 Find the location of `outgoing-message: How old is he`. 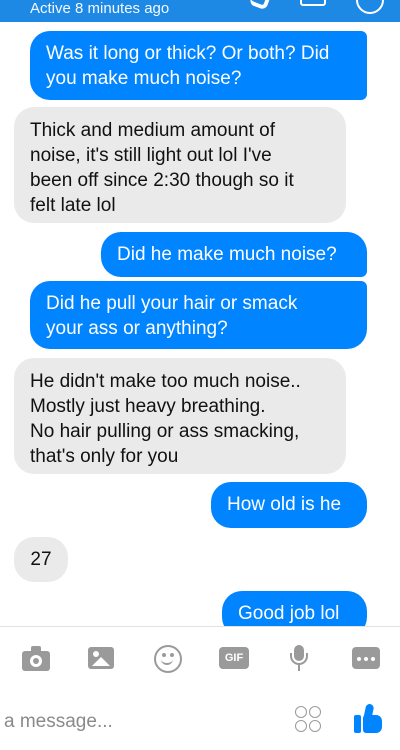

outgoing-message: How old is he is located at coordinates (289, 505).